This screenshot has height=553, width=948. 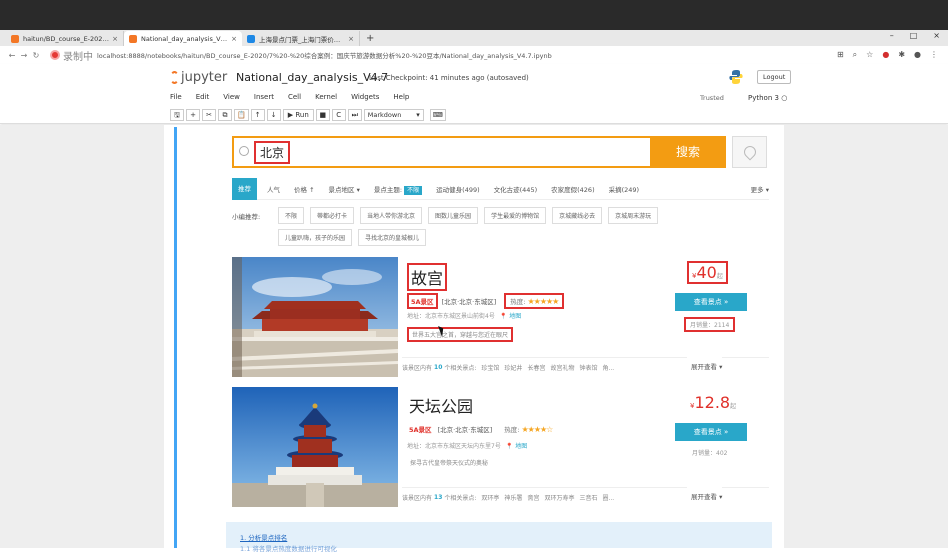 What do you see at coordinates (338, 115) in the screenshot?
I see `restart-button: C` at bounding box center [338, 115].